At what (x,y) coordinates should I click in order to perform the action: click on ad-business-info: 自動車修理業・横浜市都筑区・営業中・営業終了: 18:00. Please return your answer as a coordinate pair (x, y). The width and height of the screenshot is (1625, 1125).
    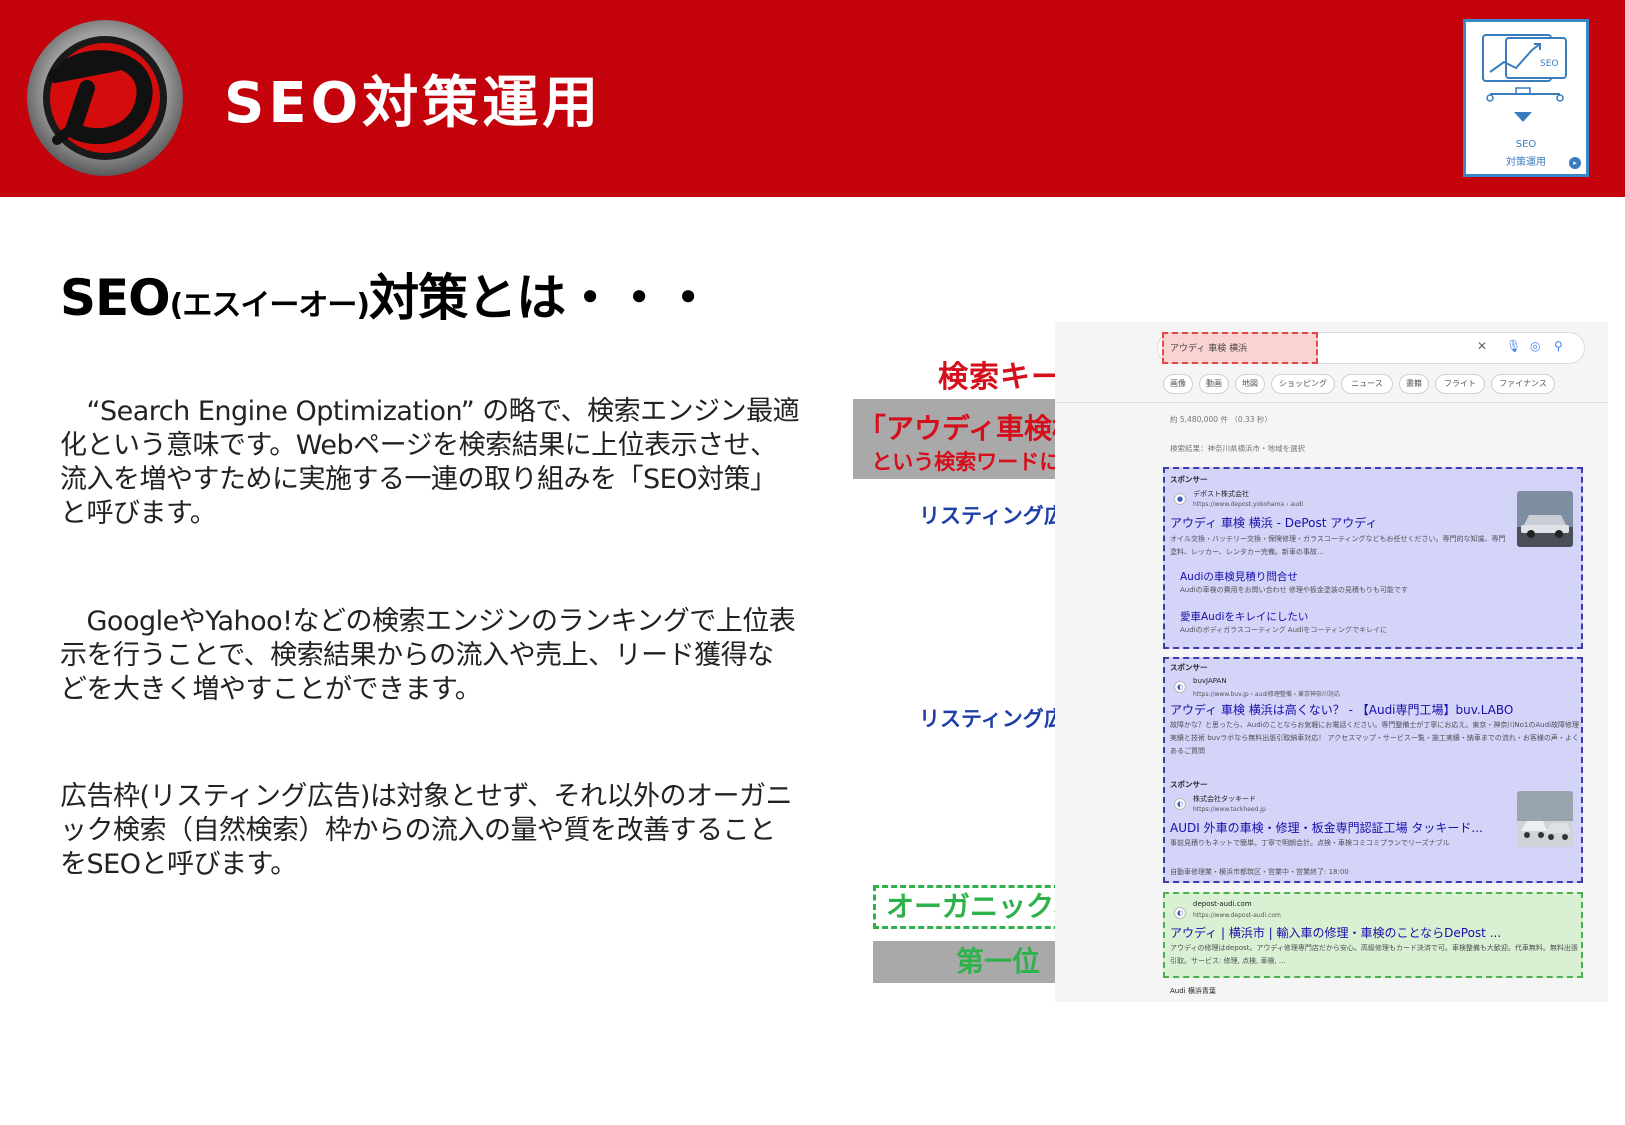
    Looking at the image, I should click on (1259, 872).